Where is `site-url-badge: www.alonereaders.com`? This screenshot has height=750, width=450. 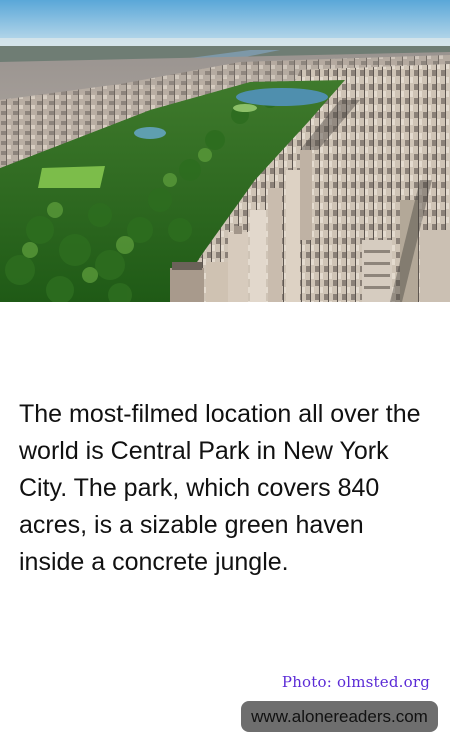
site-url-badge: www.alonereaders.com is located at coordinates (339, 716).